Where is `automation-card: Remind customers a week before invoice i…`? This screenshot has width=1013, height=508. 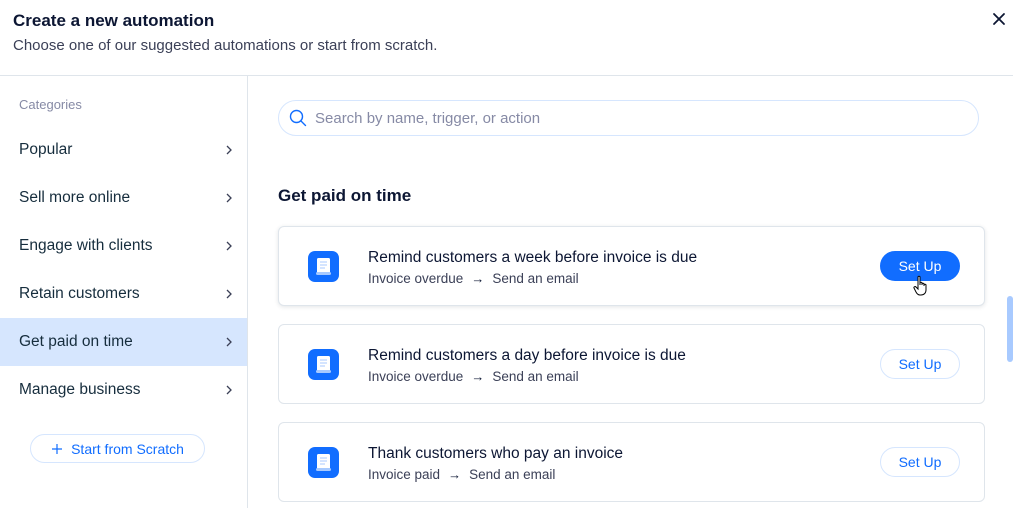 automation-card: Remind customers a week before invoice i… is located at coordinates (631, 266).